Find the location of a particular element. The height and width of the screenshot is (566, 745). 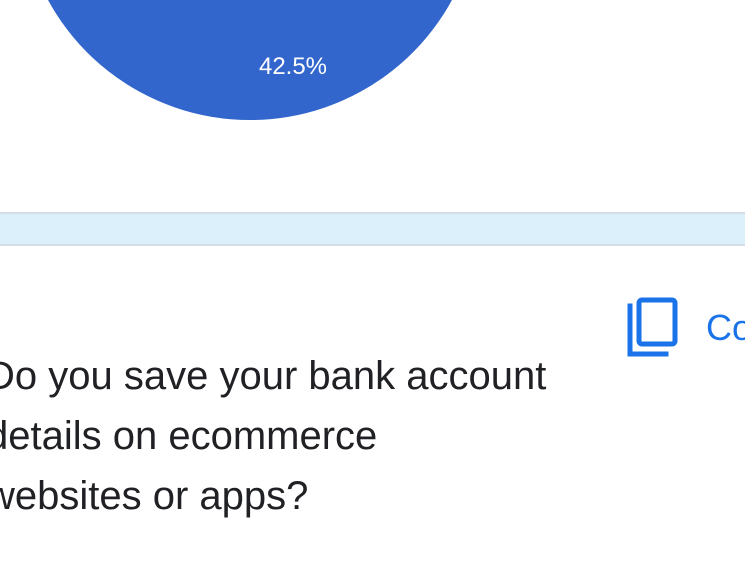

pie-slice-label: 42.5% is located at coordinates (293, 66).